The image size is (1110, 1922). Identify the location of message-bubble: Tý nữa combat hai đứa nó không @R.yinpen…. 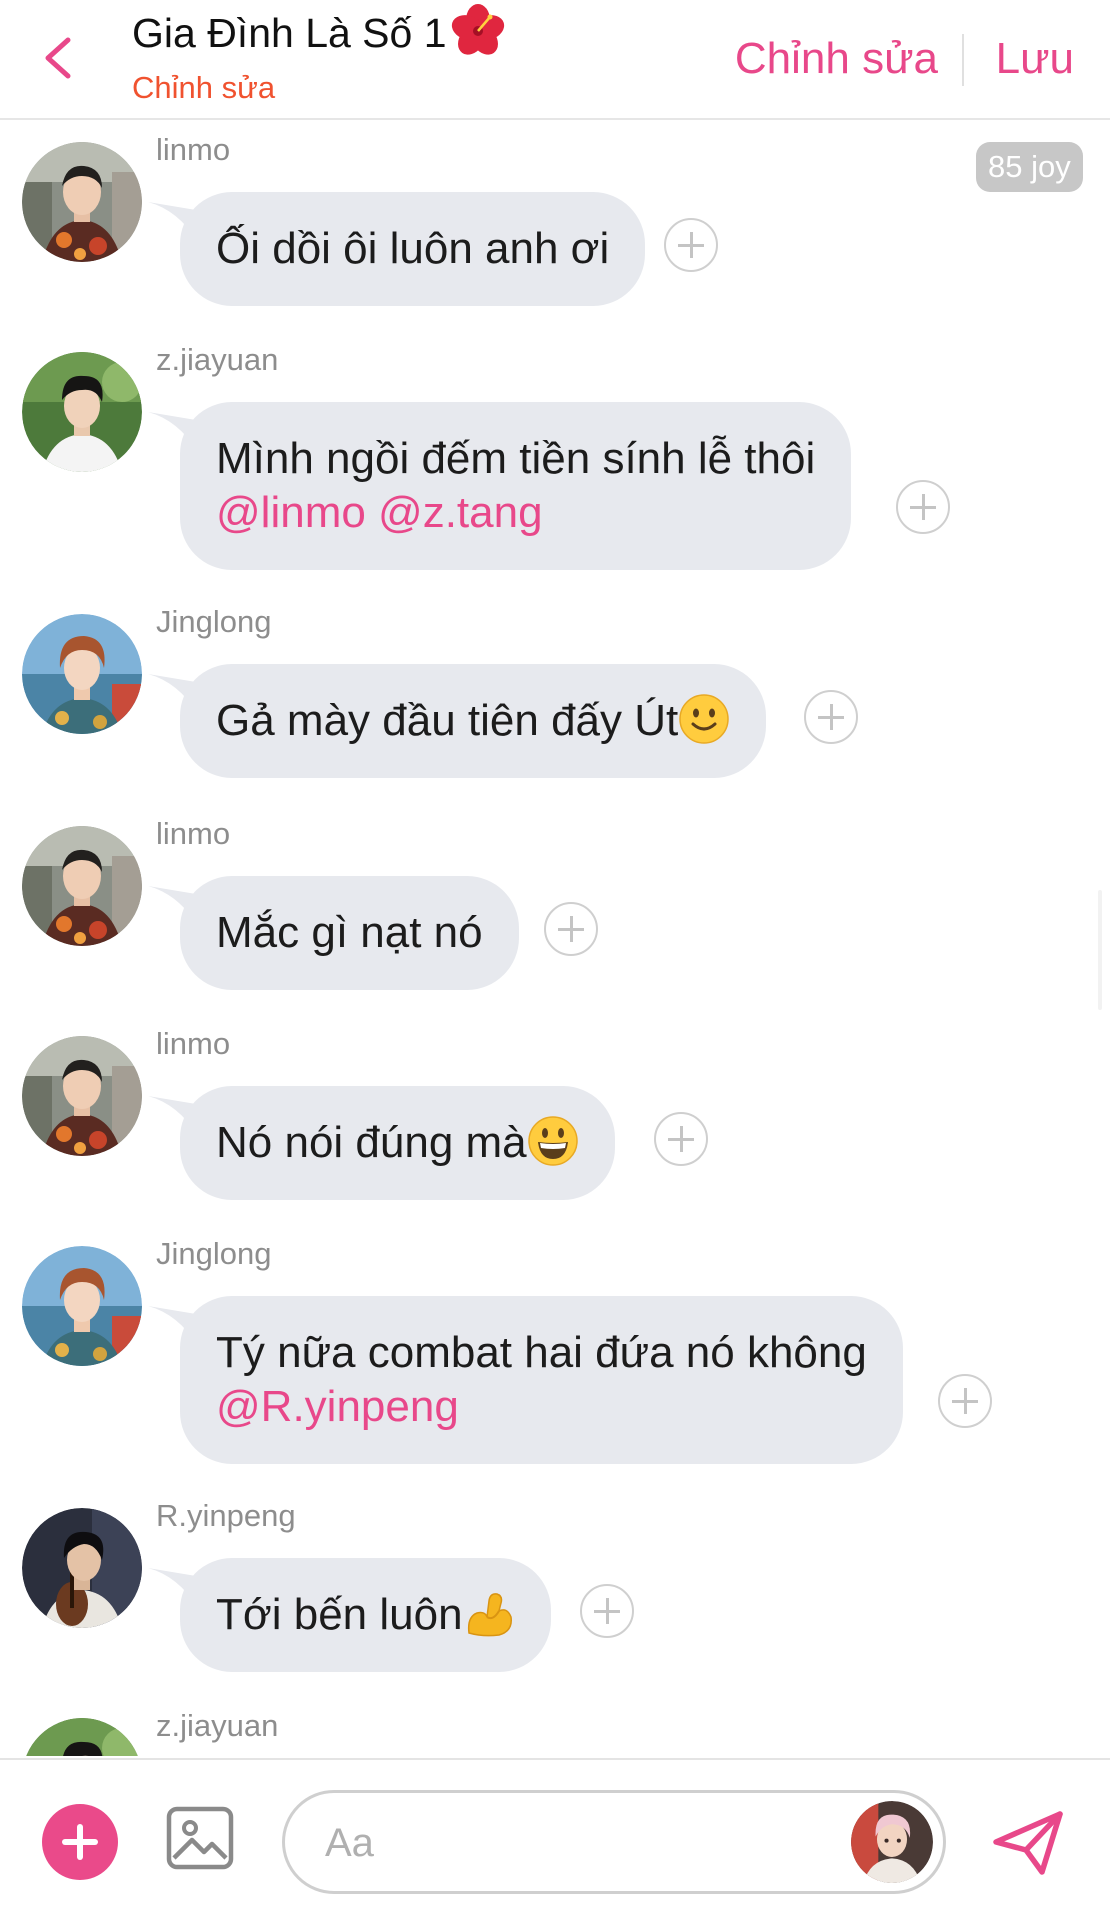
(525, 1380).